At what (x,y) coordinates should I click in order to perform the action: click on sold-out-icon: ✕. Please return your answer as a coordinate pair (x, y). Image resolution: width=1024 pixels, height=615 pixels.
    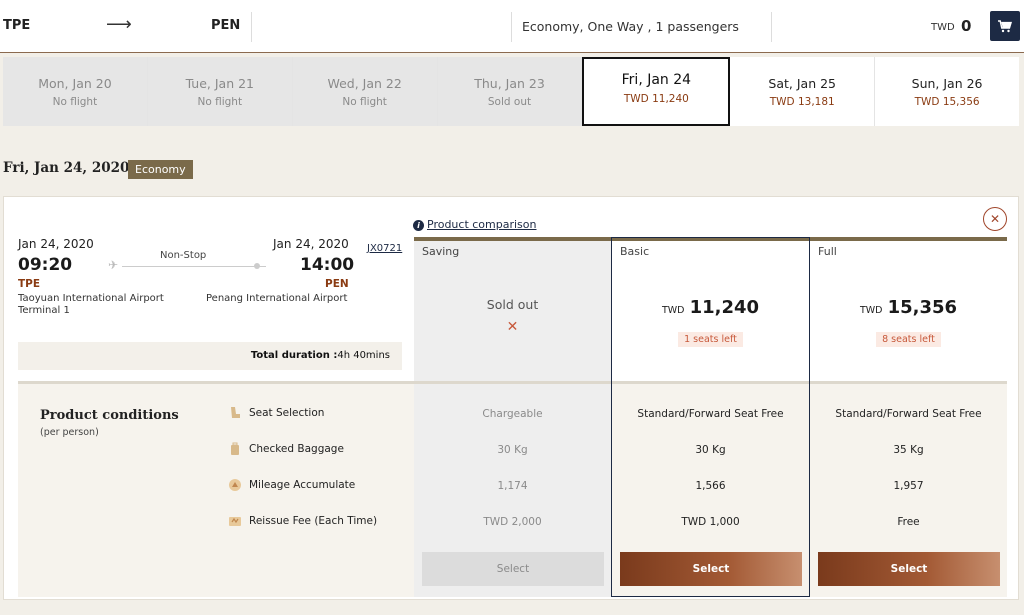
    Looking at the image, I should click on (512, 327).